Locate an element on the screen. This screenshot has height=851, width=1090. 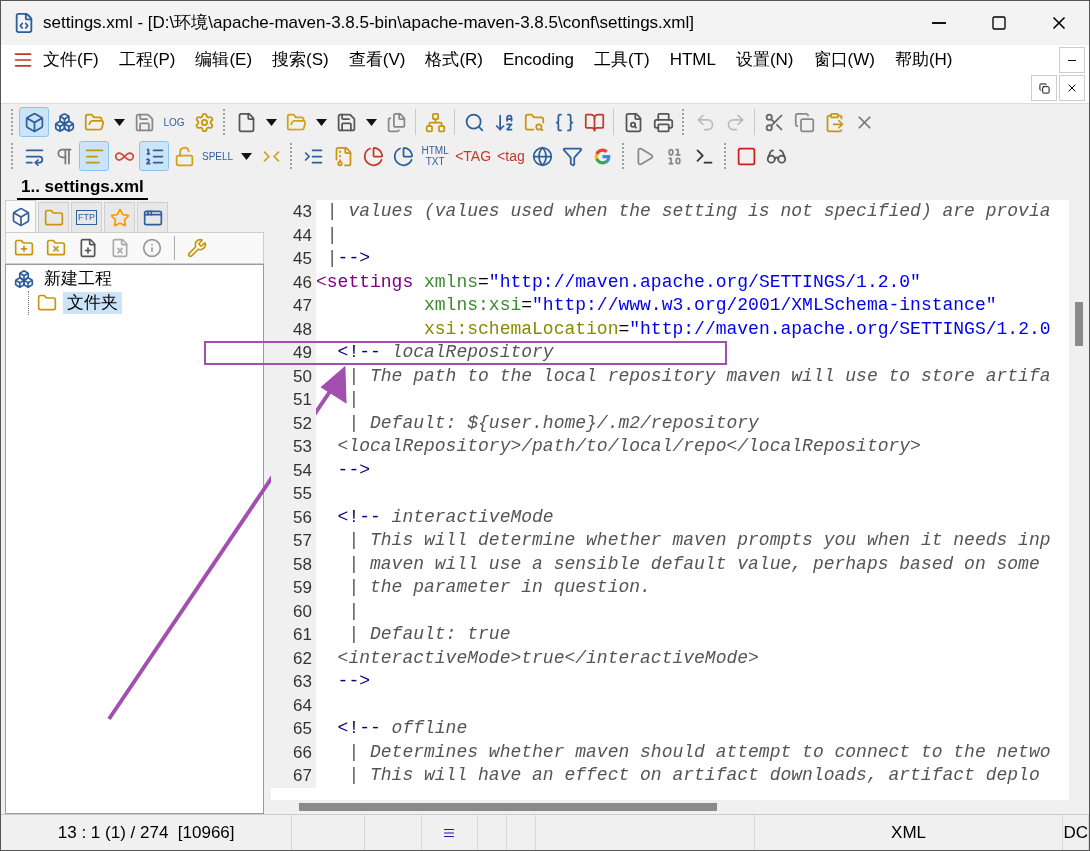
code-line: | Default: ${user.home}/.m2/repository is located at coordinates (553, 423).